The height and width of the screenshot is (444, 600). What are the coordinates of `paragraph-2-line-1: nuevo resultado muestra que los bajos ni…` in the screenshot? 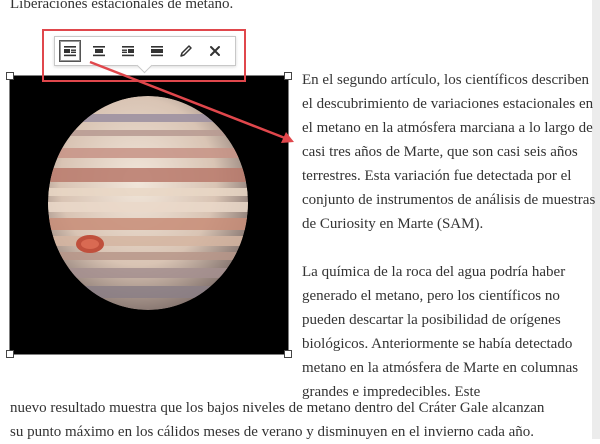 It's located at (277, 408).